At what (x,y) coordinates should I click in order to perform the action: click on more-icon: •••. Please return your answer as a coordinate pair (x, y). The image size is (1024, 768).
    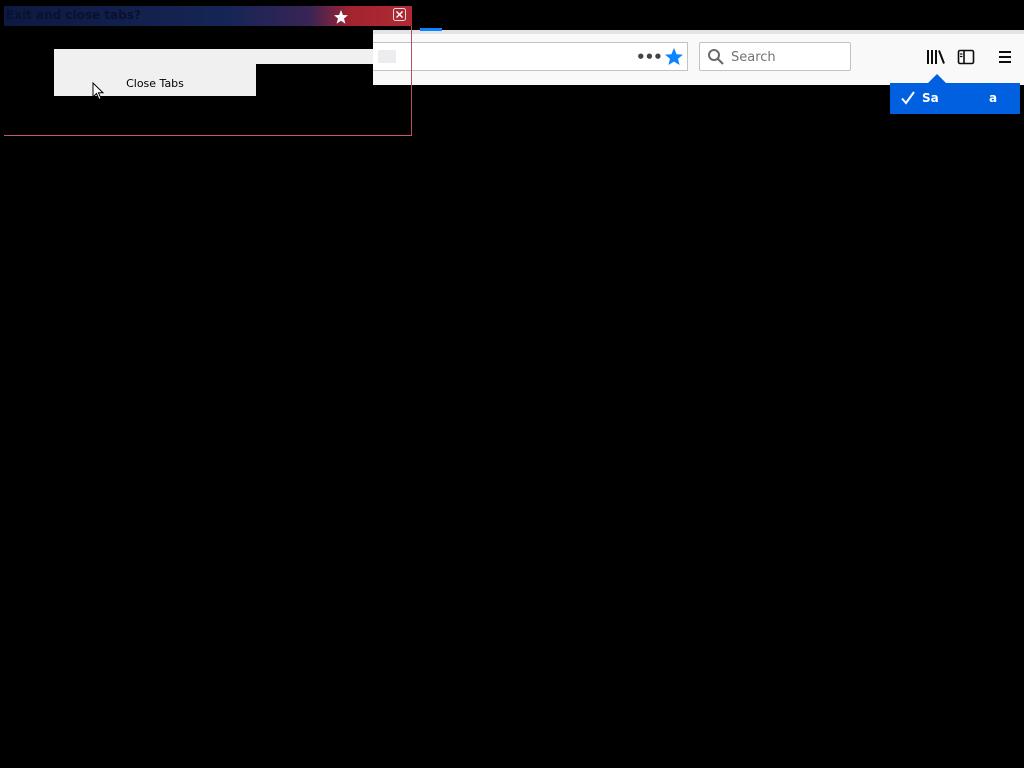
    Looking at the image, I should click on (649, 57).